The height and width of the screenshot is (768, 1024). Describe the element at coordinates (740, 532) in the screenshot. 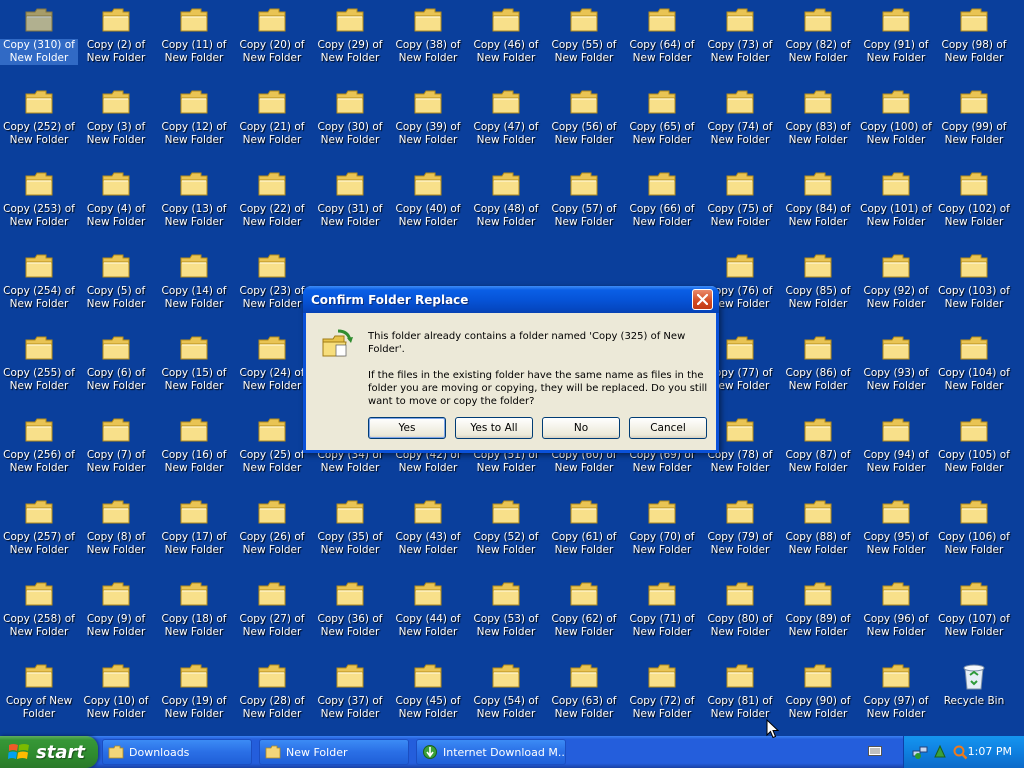

I see `desktop-folder-item: Copy (79) of New Folder` at that location.